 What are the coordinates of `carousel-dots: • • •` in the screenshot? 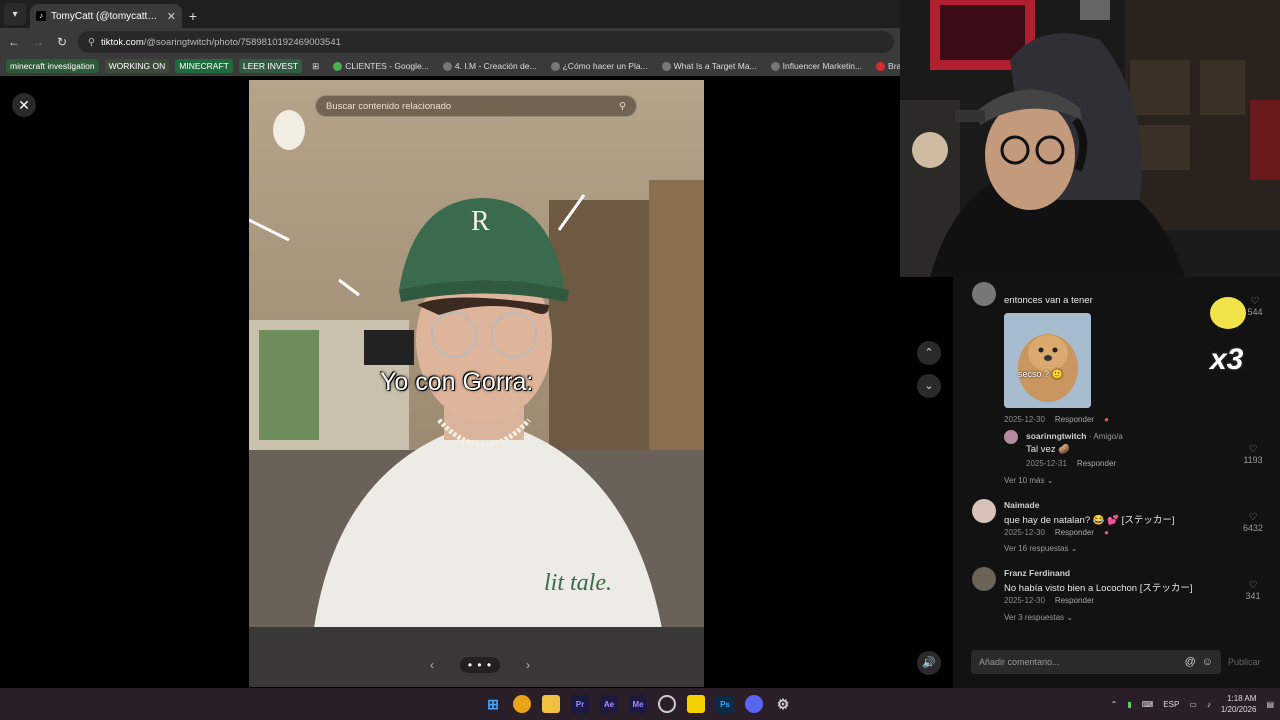 It's located at (480, 665).